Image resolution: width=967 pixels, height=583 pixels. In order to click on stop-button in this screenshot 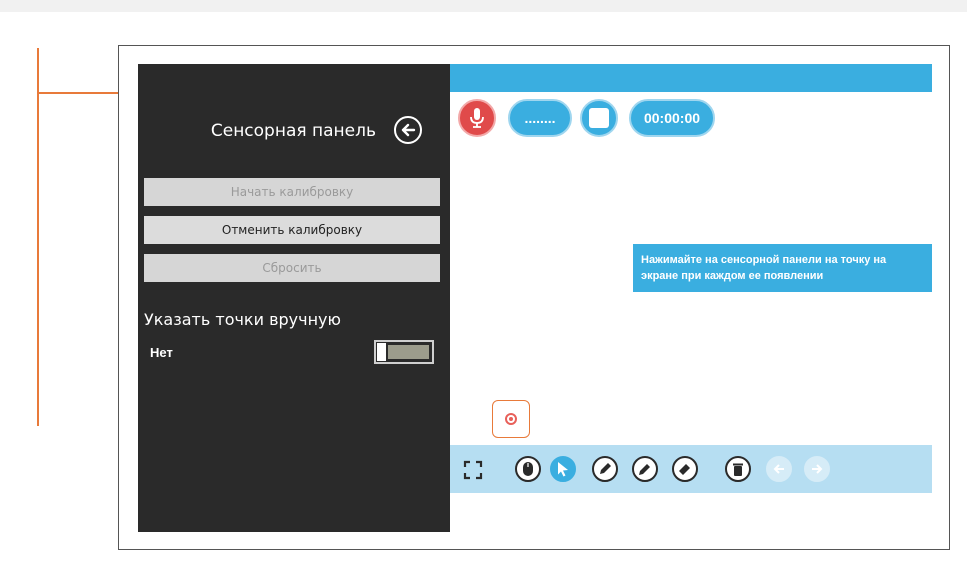, I will do `click(599, 118)`.